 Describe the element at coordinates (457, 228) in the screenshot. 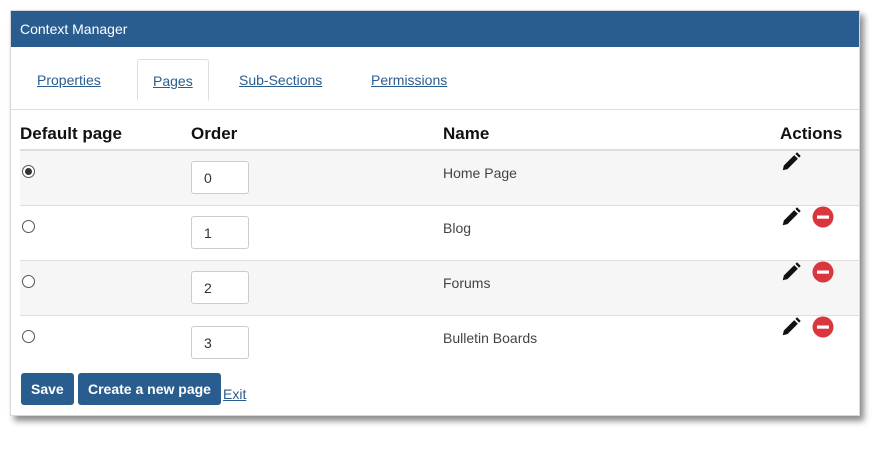

I see `page-name: Blog` at that location.